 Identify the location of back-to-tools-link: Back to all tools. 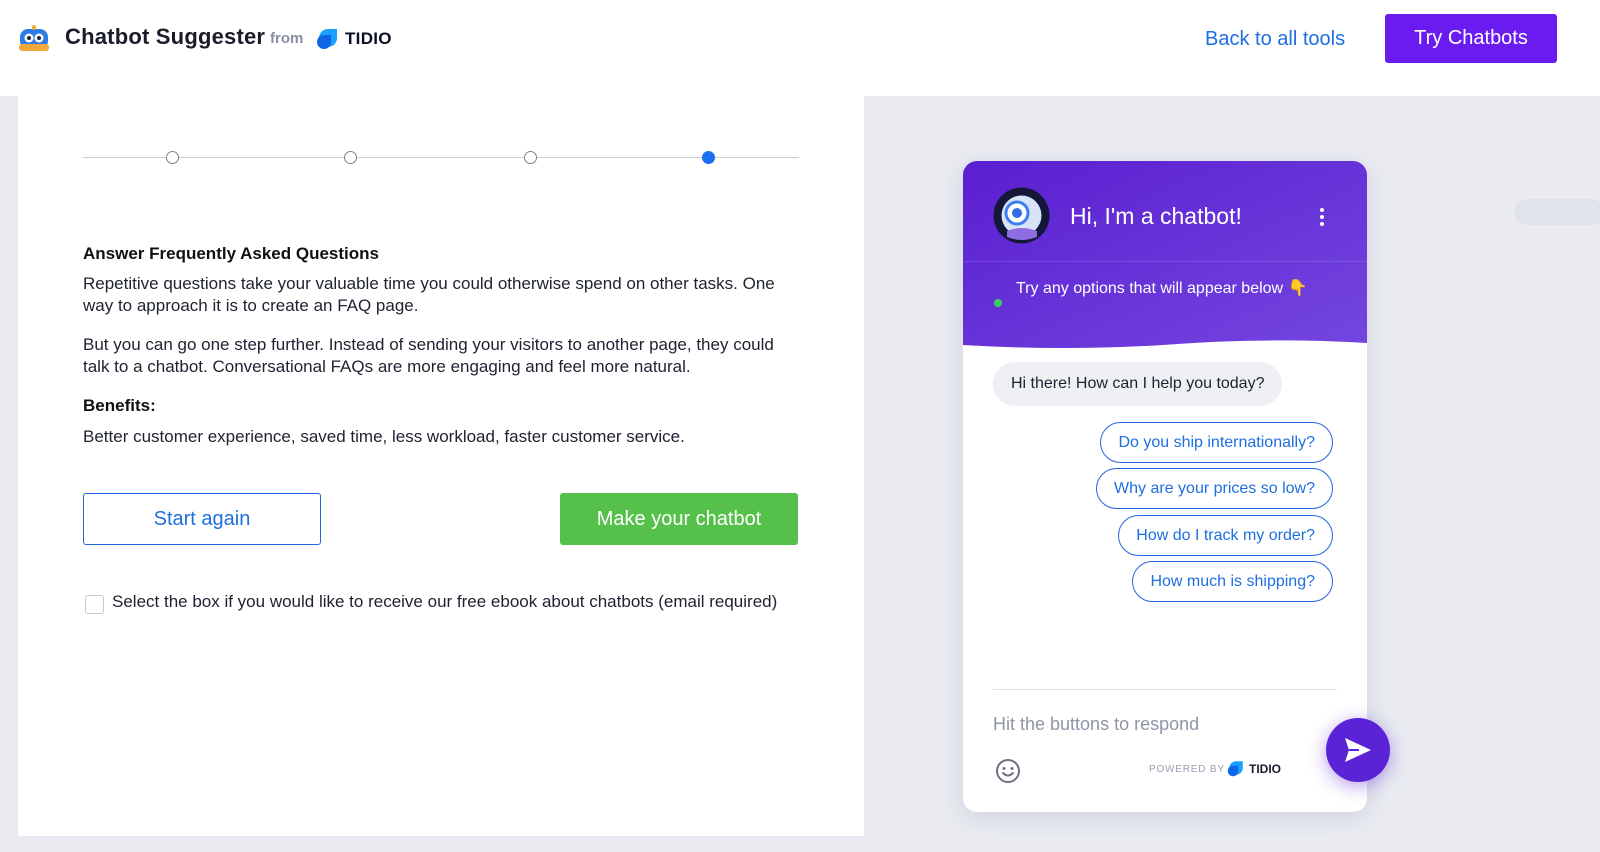
(1275, 39).